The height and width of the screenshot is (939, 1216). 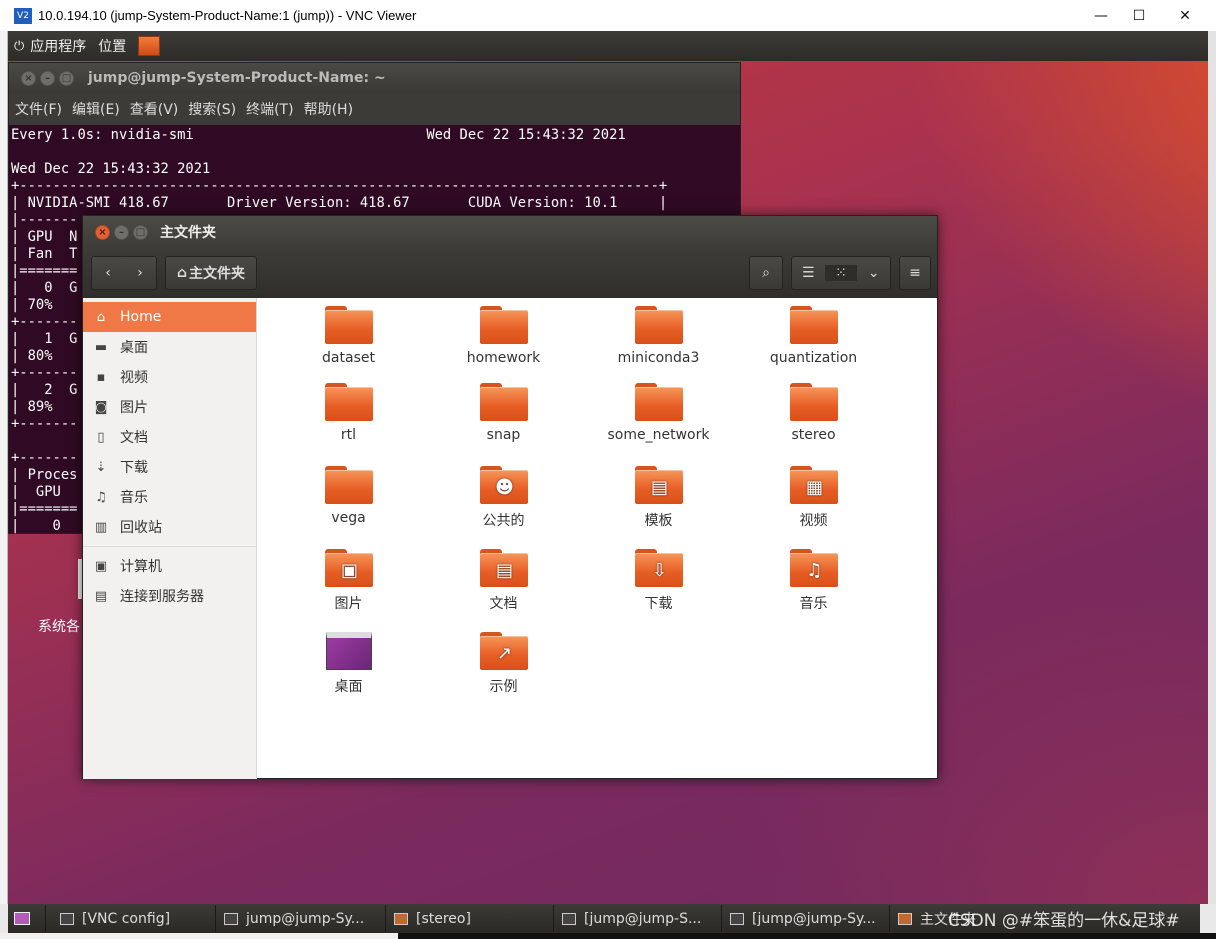 I want to click on search-button: ⌕, so click(x=766, y=273).